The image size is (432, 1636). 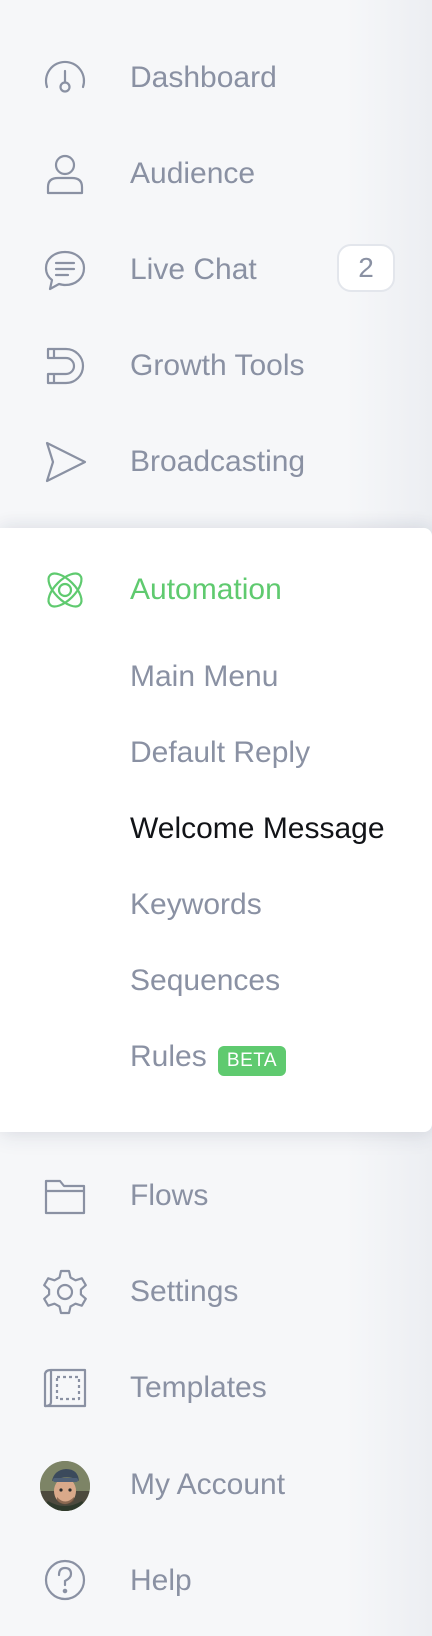 I want to click on nav-label-audience: Audience, so click(x=193, y=173).